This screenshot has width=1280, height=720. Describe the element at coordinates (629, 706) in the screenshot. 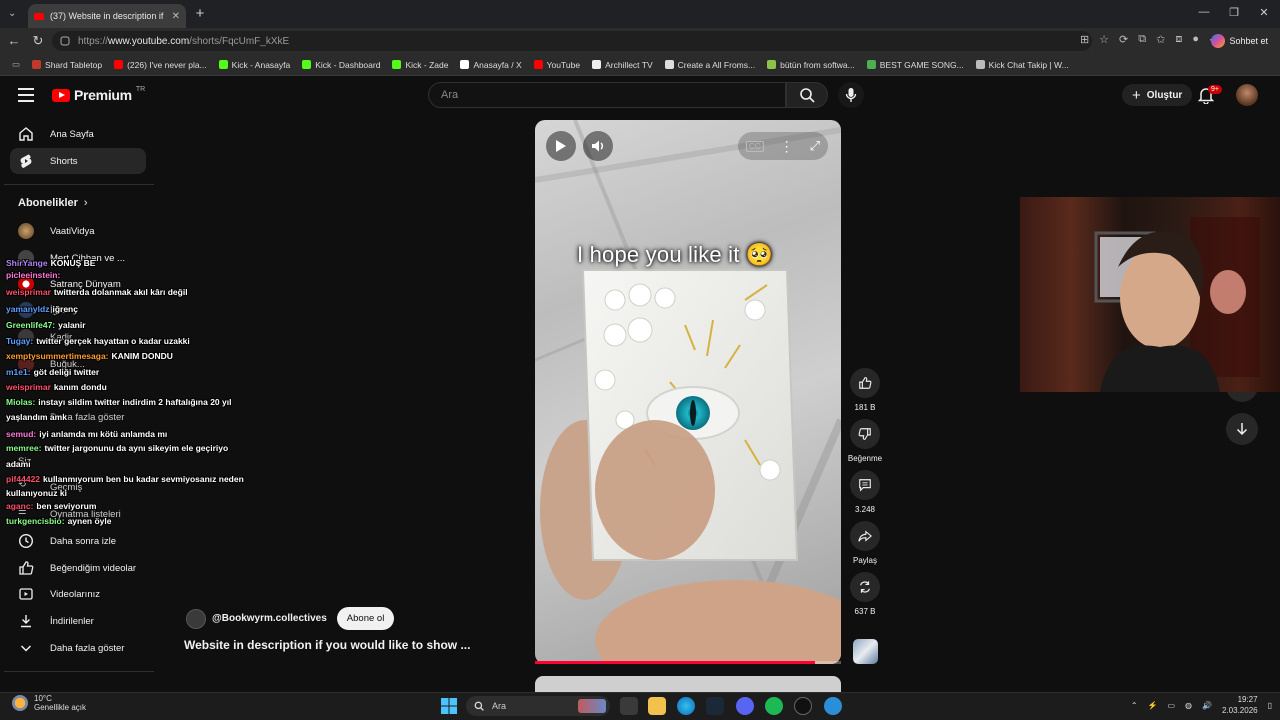

I see `task-view-icon` at that location.